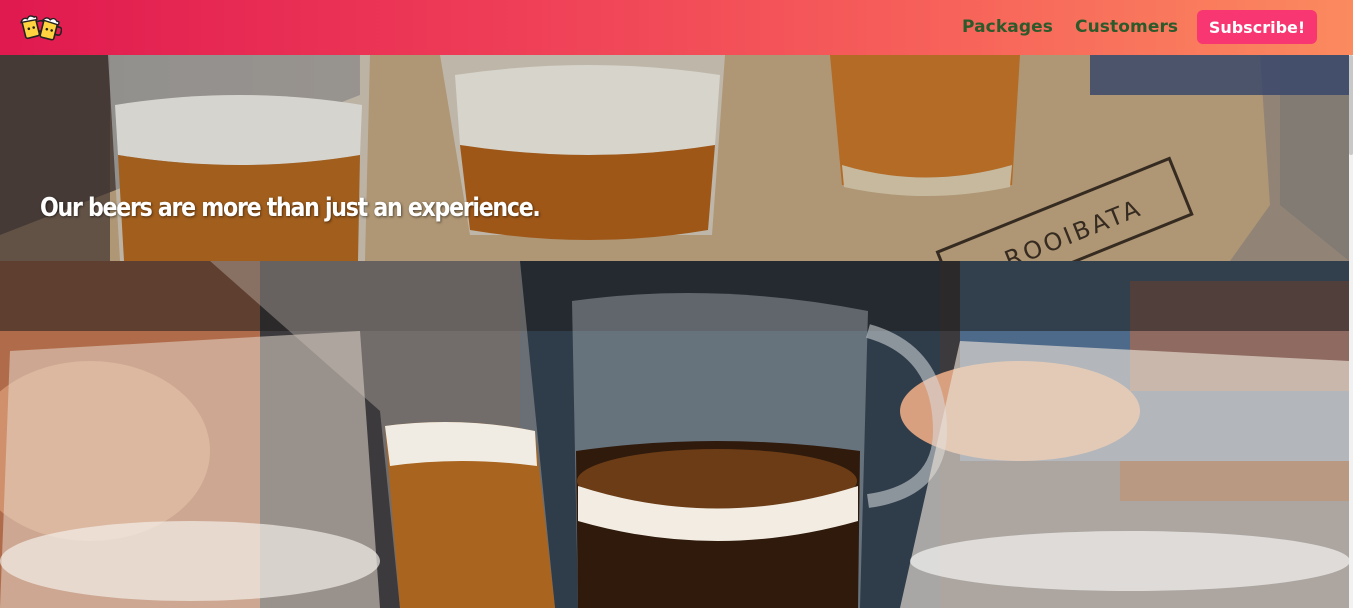 The width and height of the screenshot is (1353, 608). What do you see at coordinates (1351, 304) in the screenshot?
I see `page-scrollbar` at bounding box center [1351, 304].